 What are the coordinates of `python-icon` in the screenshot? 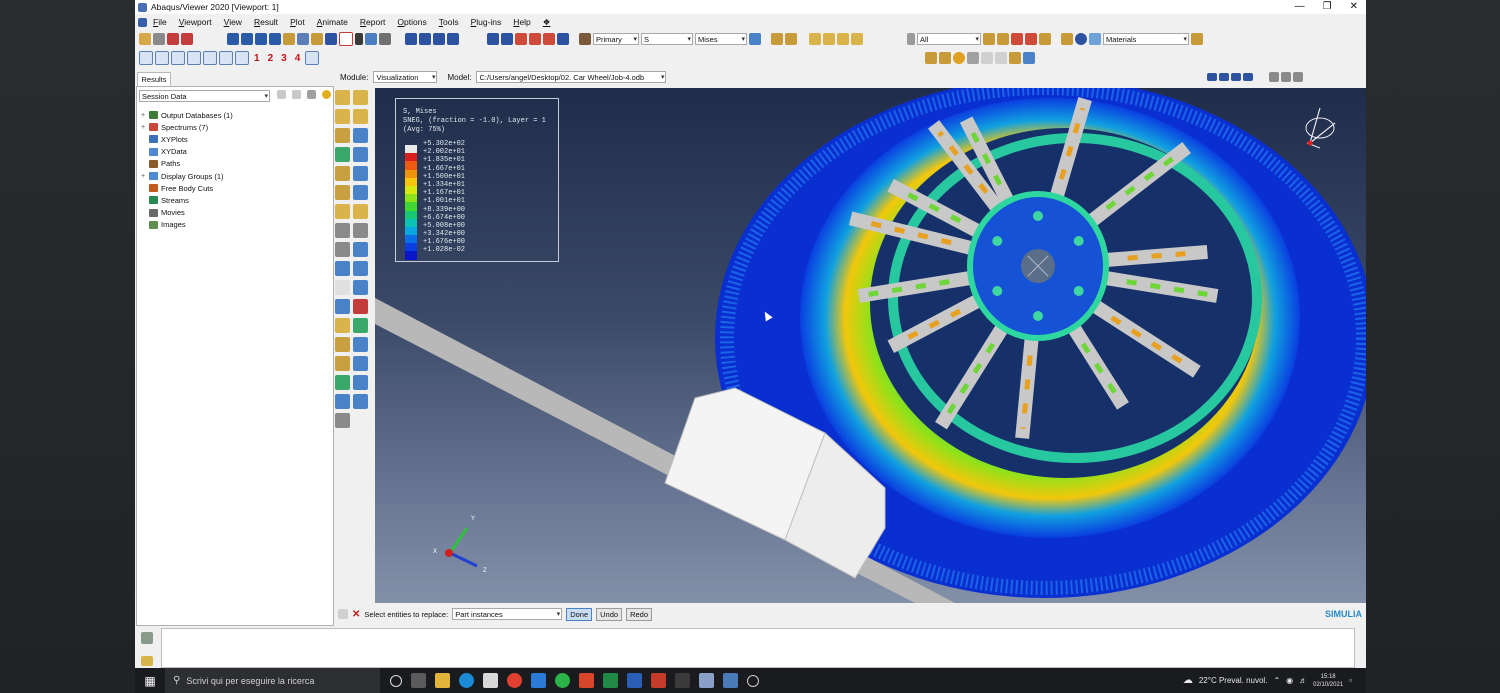 It's located at (147, 661).